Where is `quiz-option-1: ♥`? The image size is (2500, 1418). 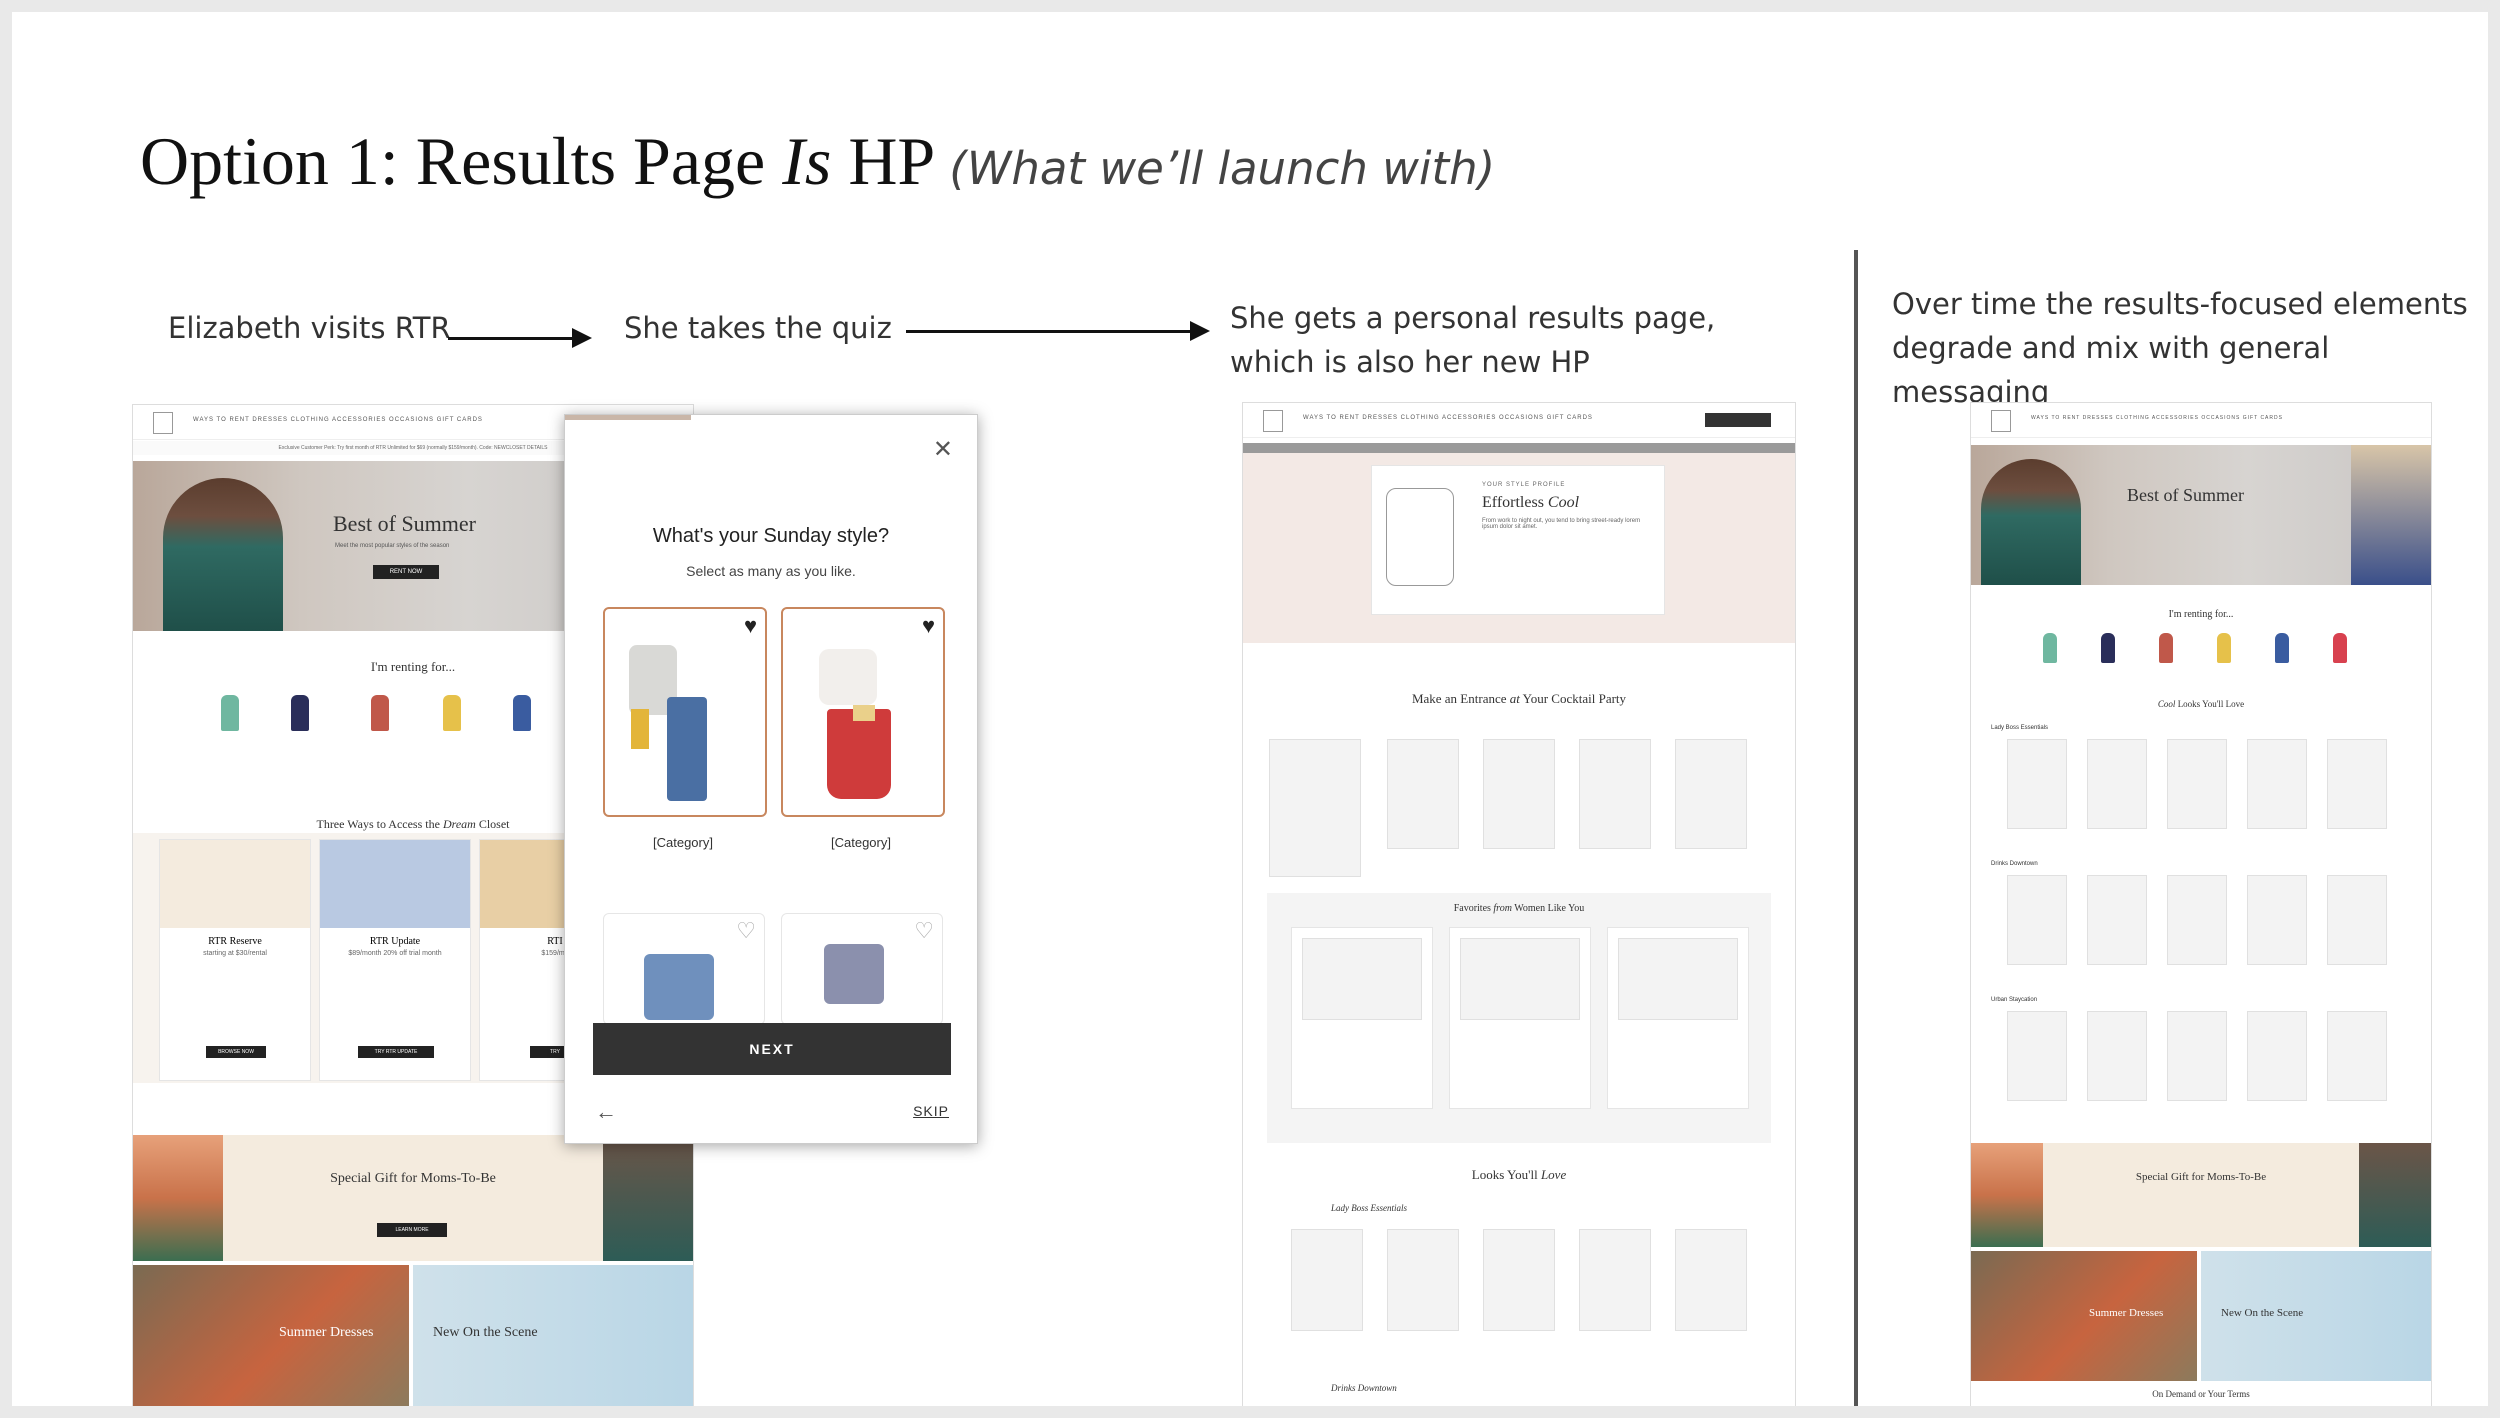
quiz-option-1: ♥ is located at coordinates (685, 712).